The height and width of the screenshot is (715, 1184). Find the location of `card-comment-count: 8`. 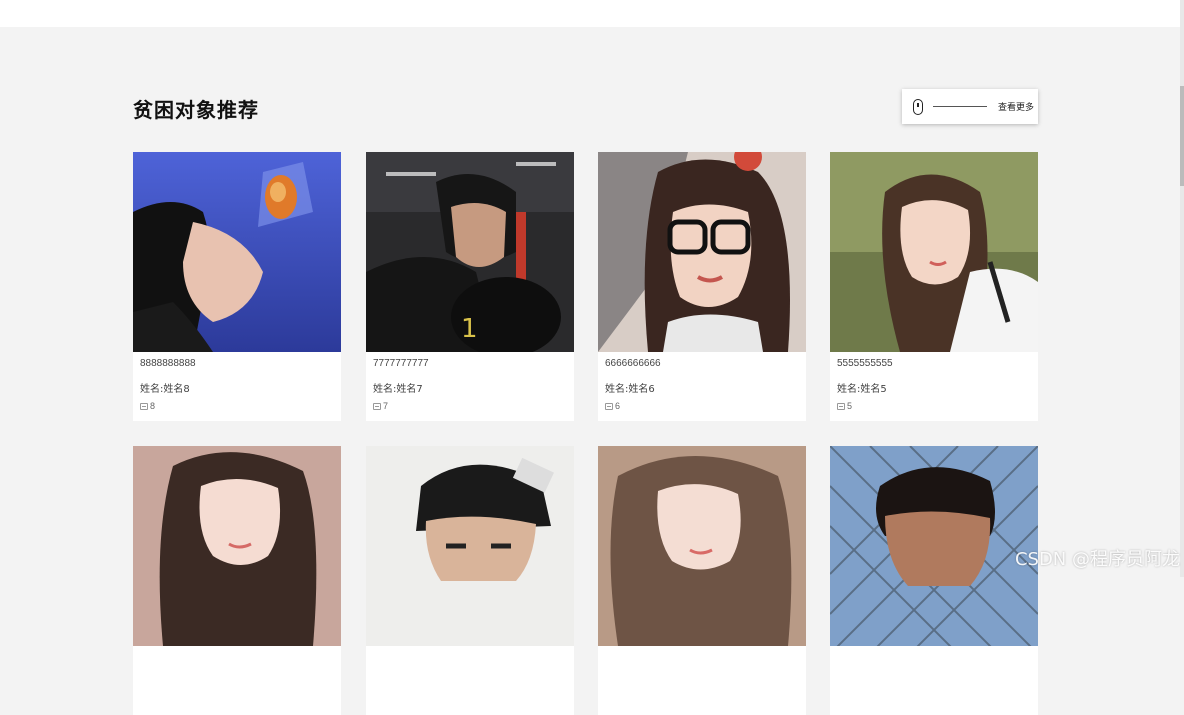

card-comment-count: 8 is located at coordinates (147, 406).